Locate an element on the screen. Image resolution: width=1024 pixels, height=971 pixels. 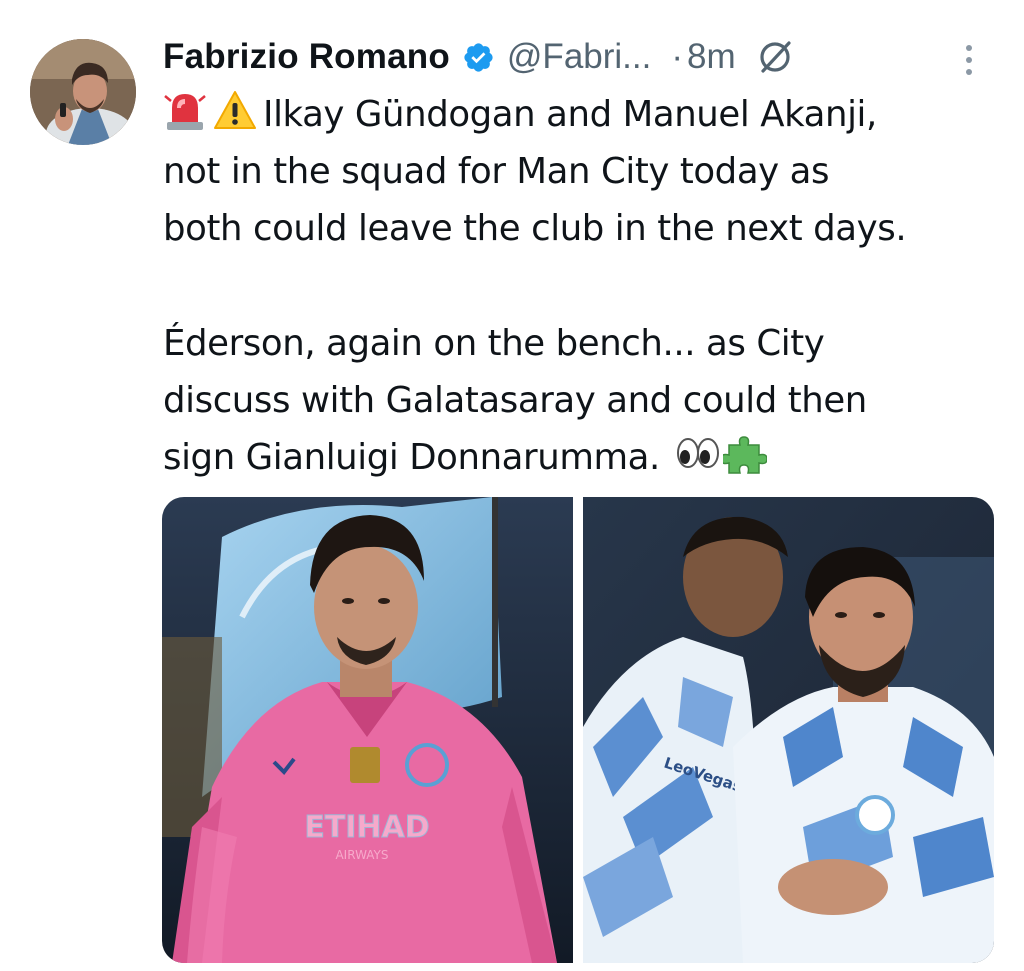
tweet-header: Fabrizio Romano @Fabri... · 8m is located at coordinates (478, 57).